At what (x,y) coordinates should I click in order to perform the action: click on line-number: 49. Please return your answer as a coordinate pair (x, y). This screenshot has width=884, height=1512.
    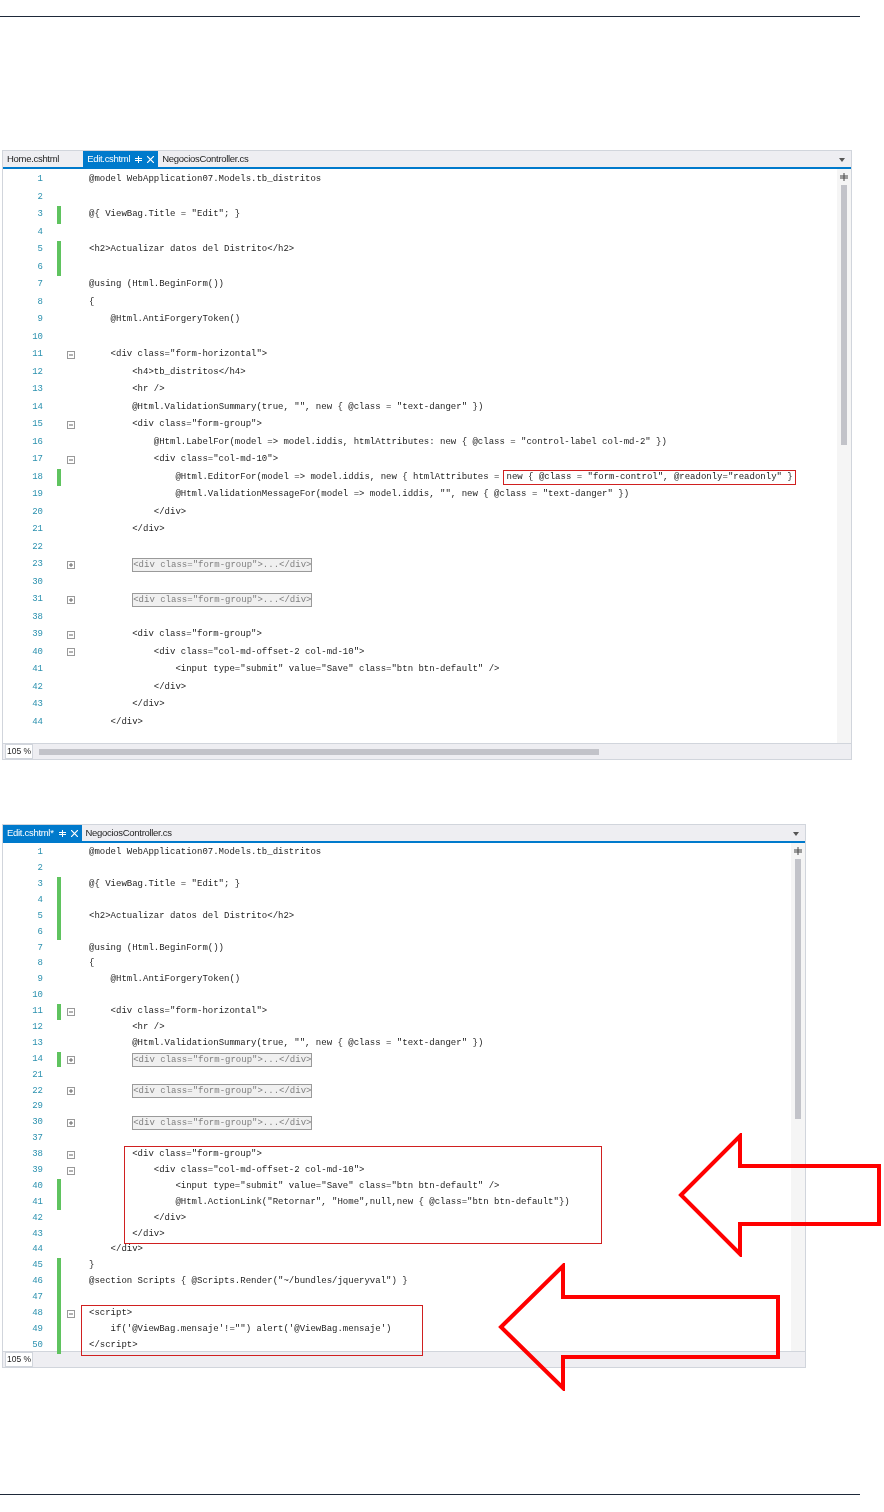
    Looking at the image, I should click on (37, 1329).